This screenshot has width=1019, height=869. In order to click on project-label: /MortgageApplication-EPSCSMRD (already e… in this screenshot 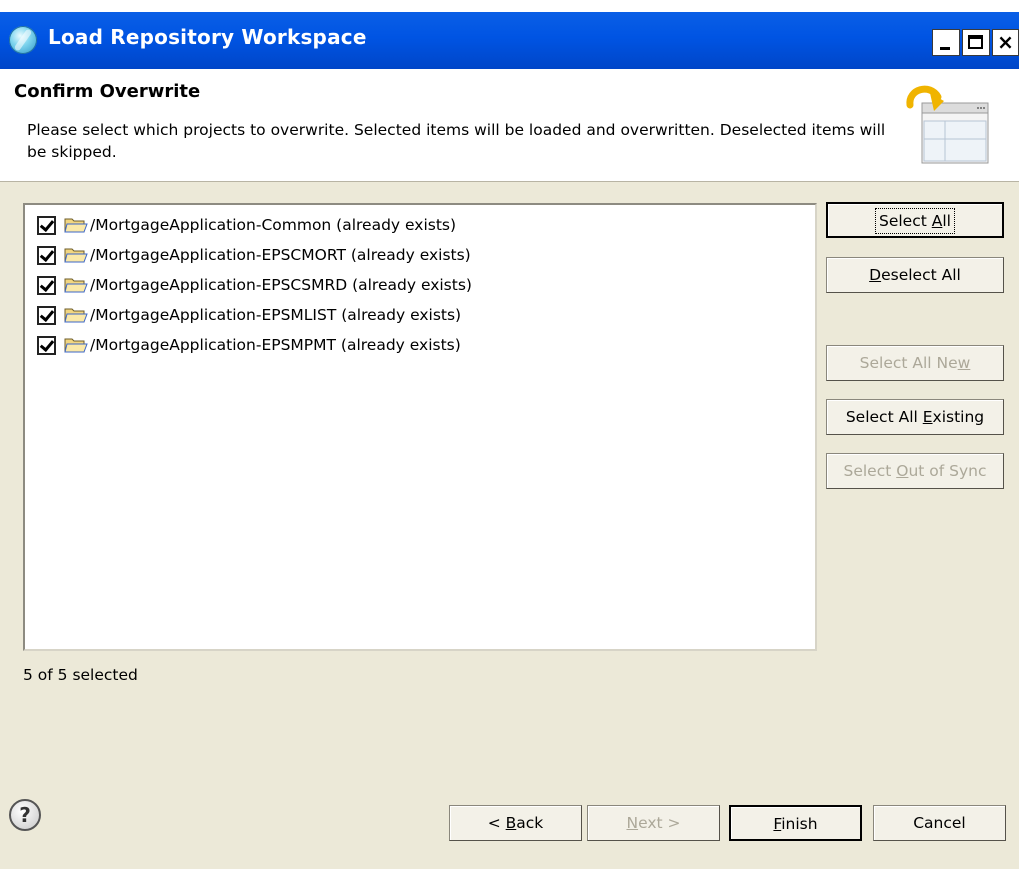, I will do `click(281, 285)`.